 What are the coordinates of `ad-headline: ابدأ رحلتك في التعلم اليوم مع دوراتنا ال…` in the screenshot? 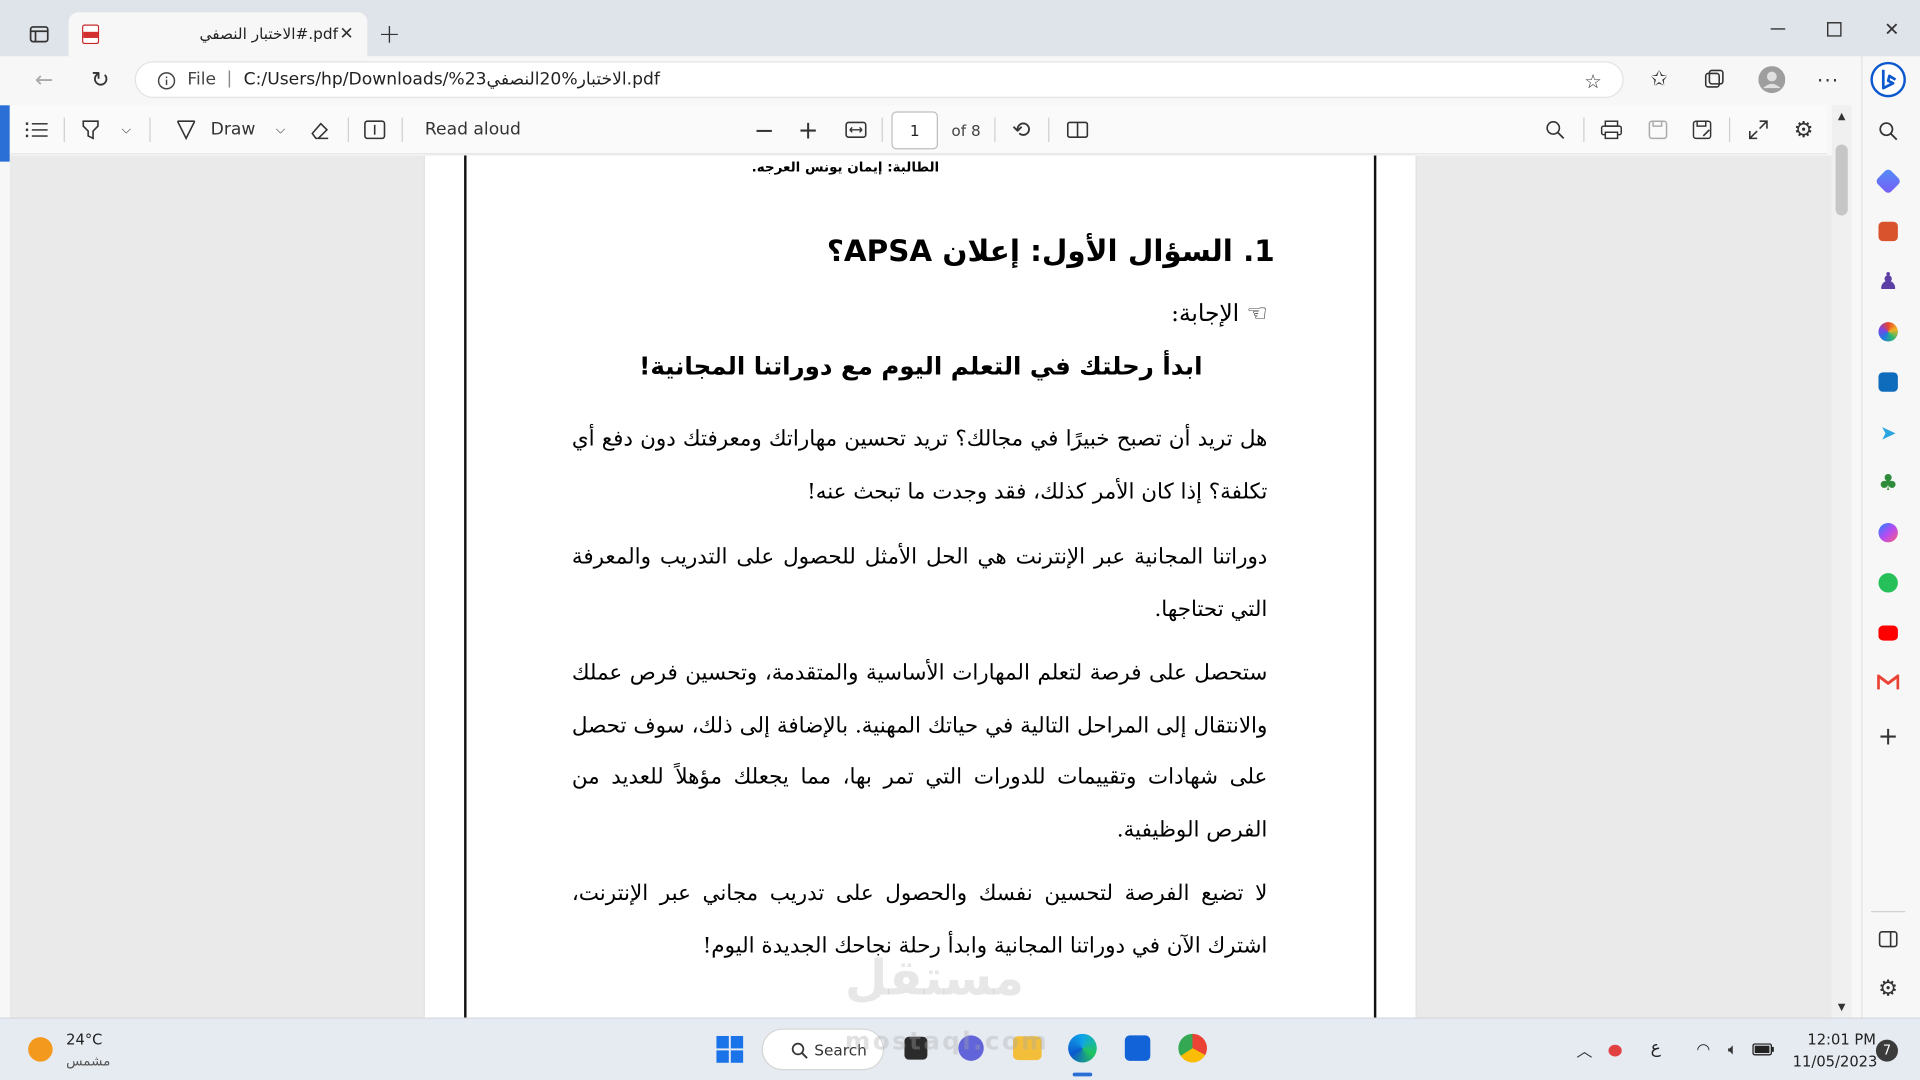 It's located at (921, 366).